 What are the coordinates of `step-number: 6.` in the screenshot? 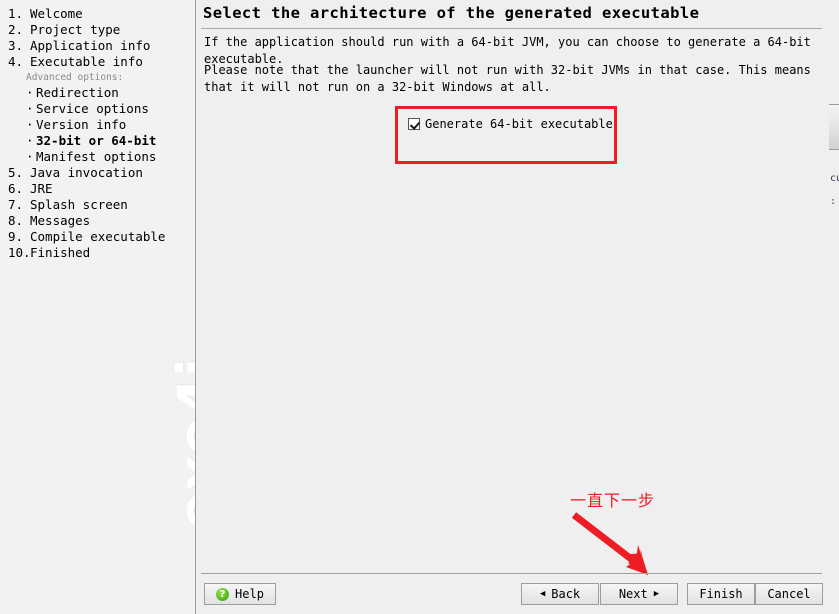 It's located at (16, 188).